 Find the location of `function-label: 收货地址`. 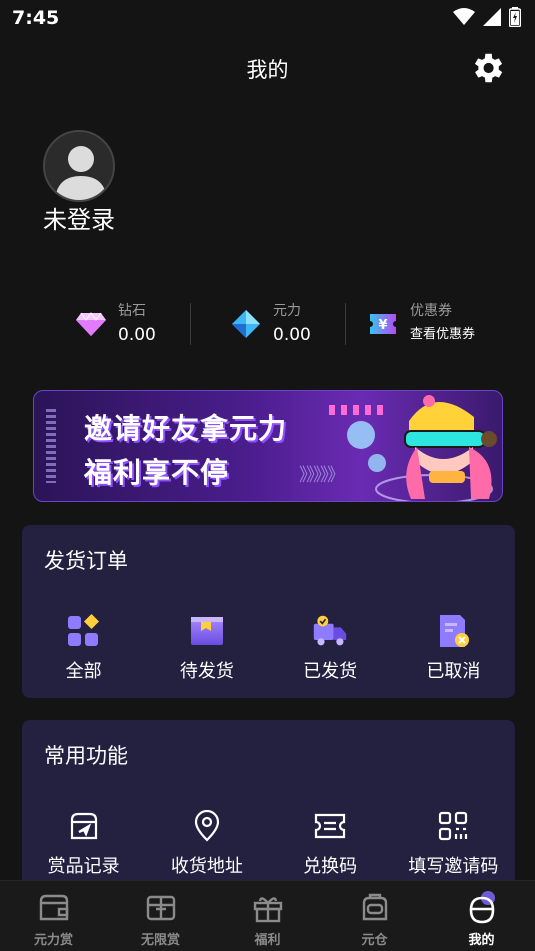

function-label: 收货地址 is located at coordinates (206, 866).